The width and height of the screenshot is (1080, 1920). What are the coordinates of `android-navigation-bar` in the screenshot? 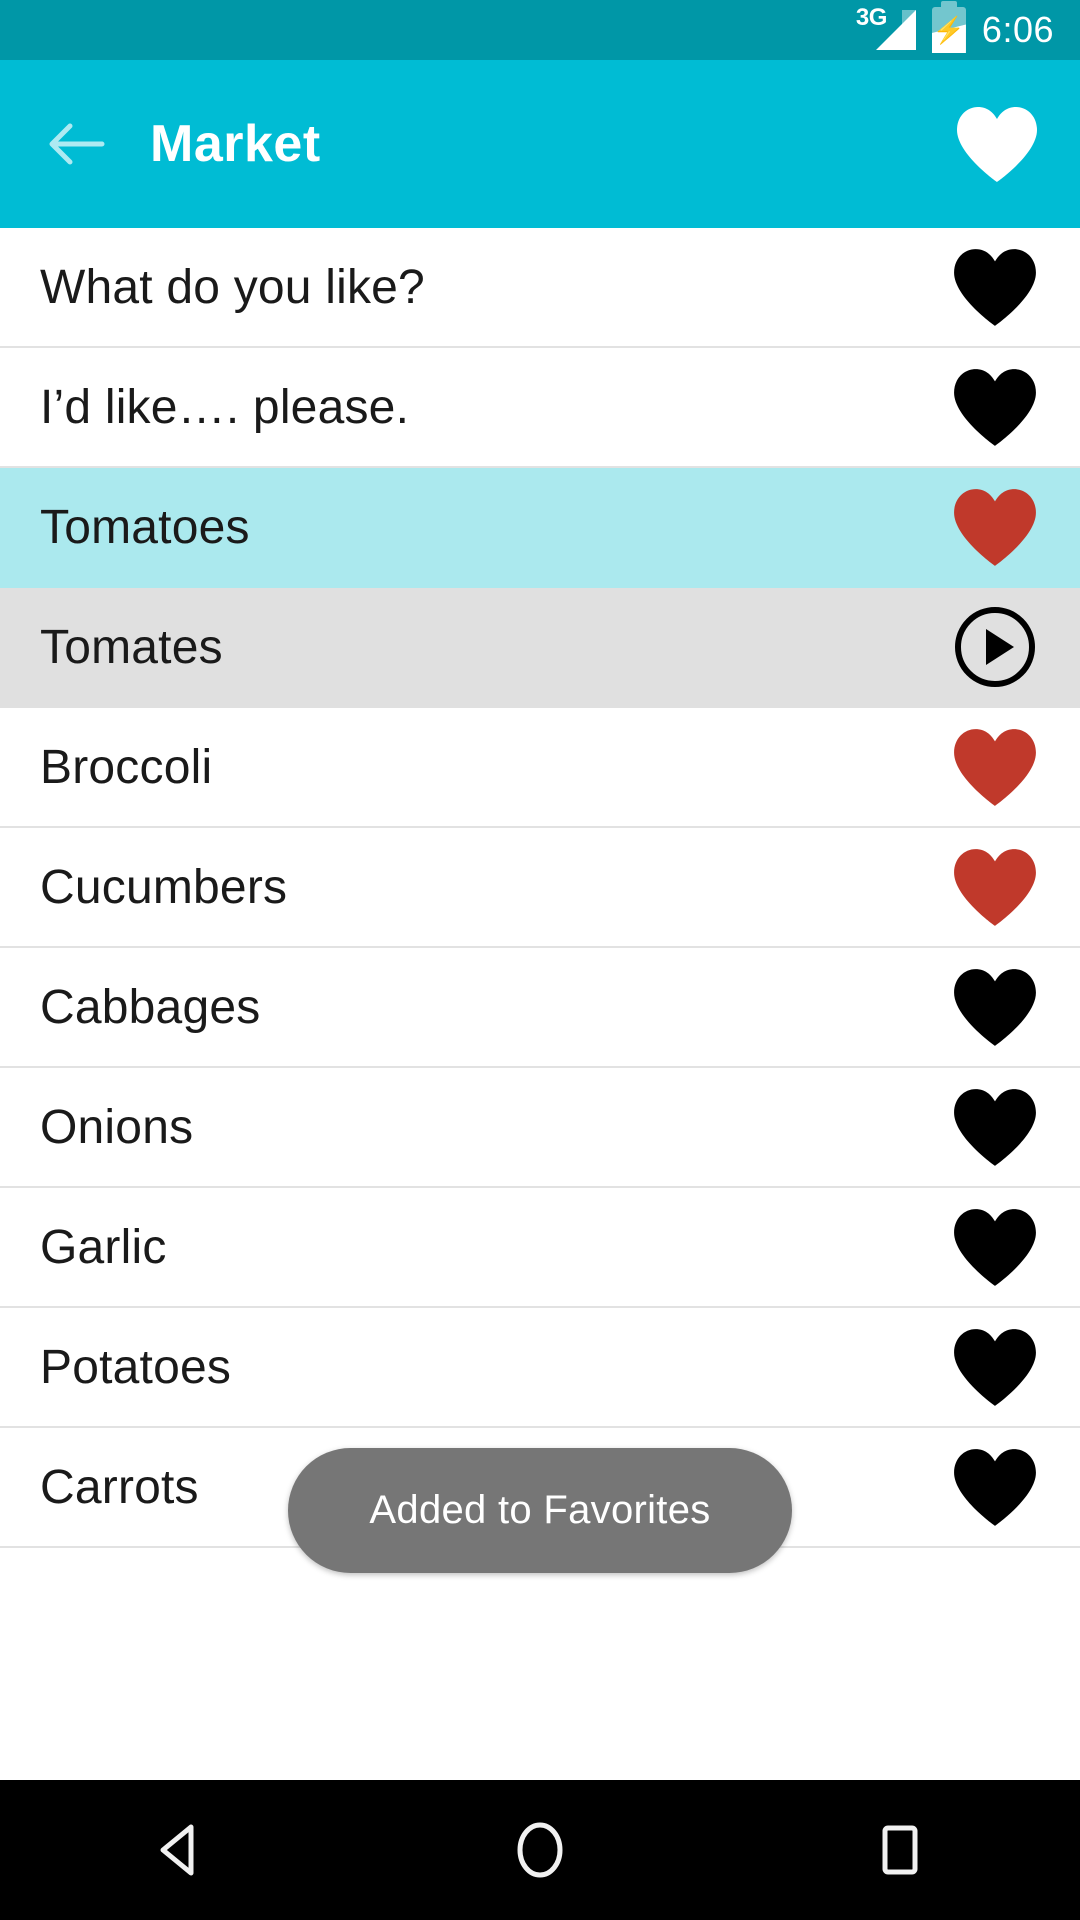 It's located at (540, 1850).